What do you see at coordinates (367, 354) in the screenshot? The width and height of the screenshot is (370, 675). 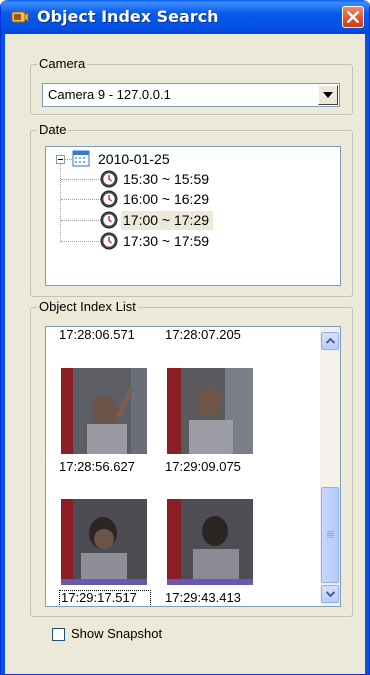 I see `window-frame-right` at bounding box center [367, 354].